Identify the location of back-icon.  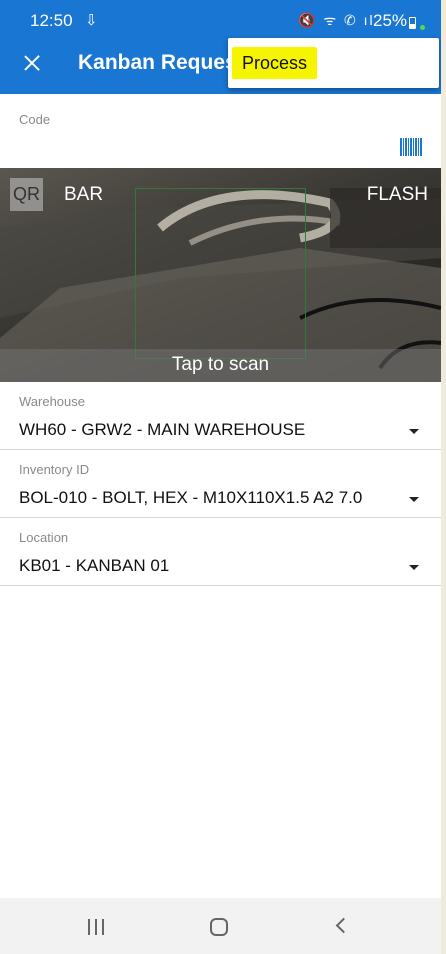
(343, 925).